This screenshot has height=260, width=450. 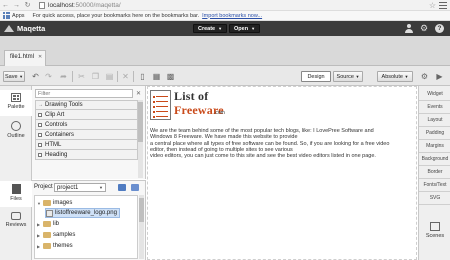 I want to click on url-field: localhost:50000/maqetta/, so click(x=84, y=5).